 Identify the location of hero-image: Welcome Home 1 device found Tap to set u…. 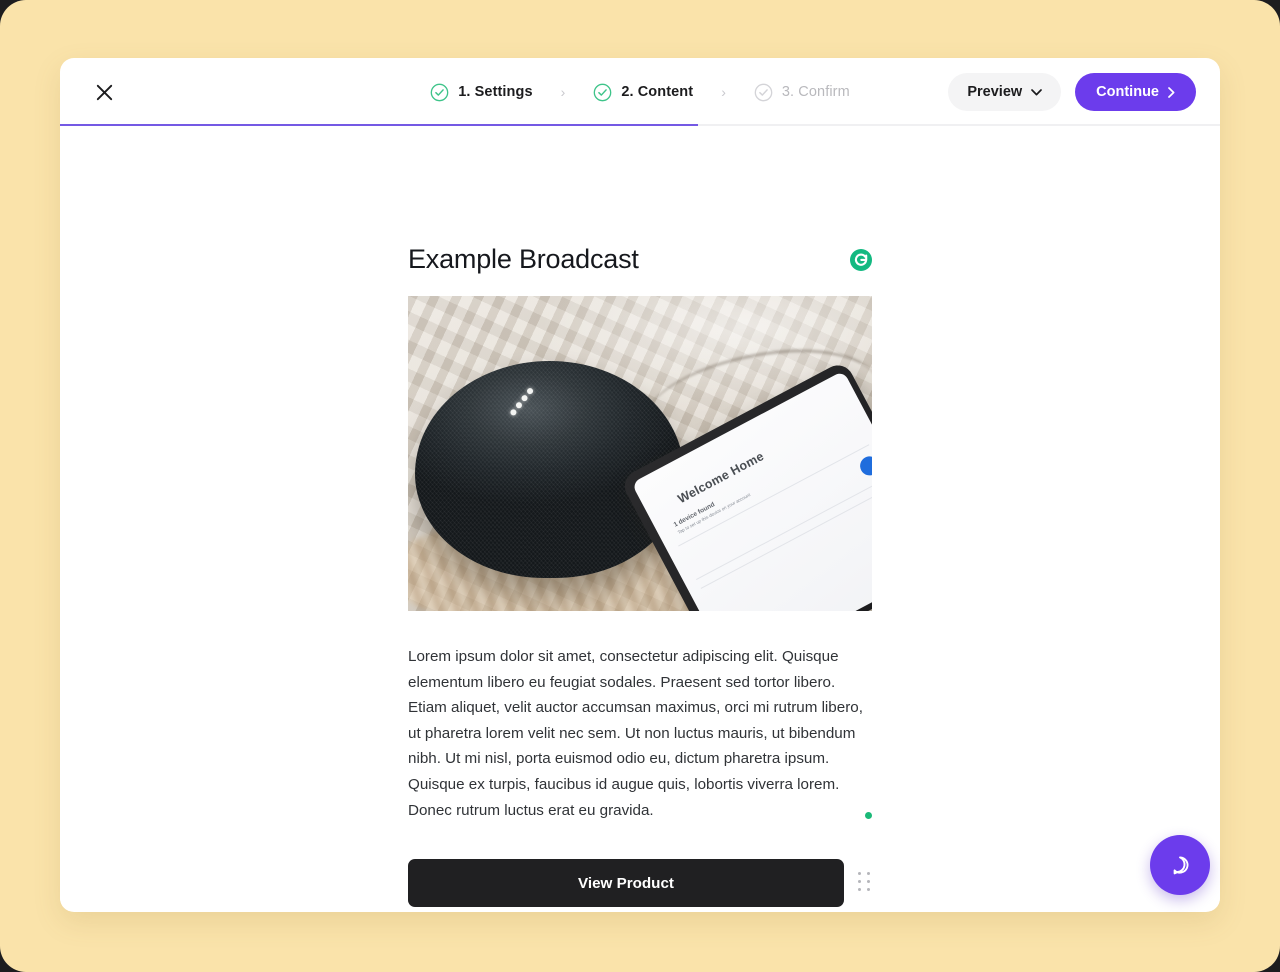
(640, 453).